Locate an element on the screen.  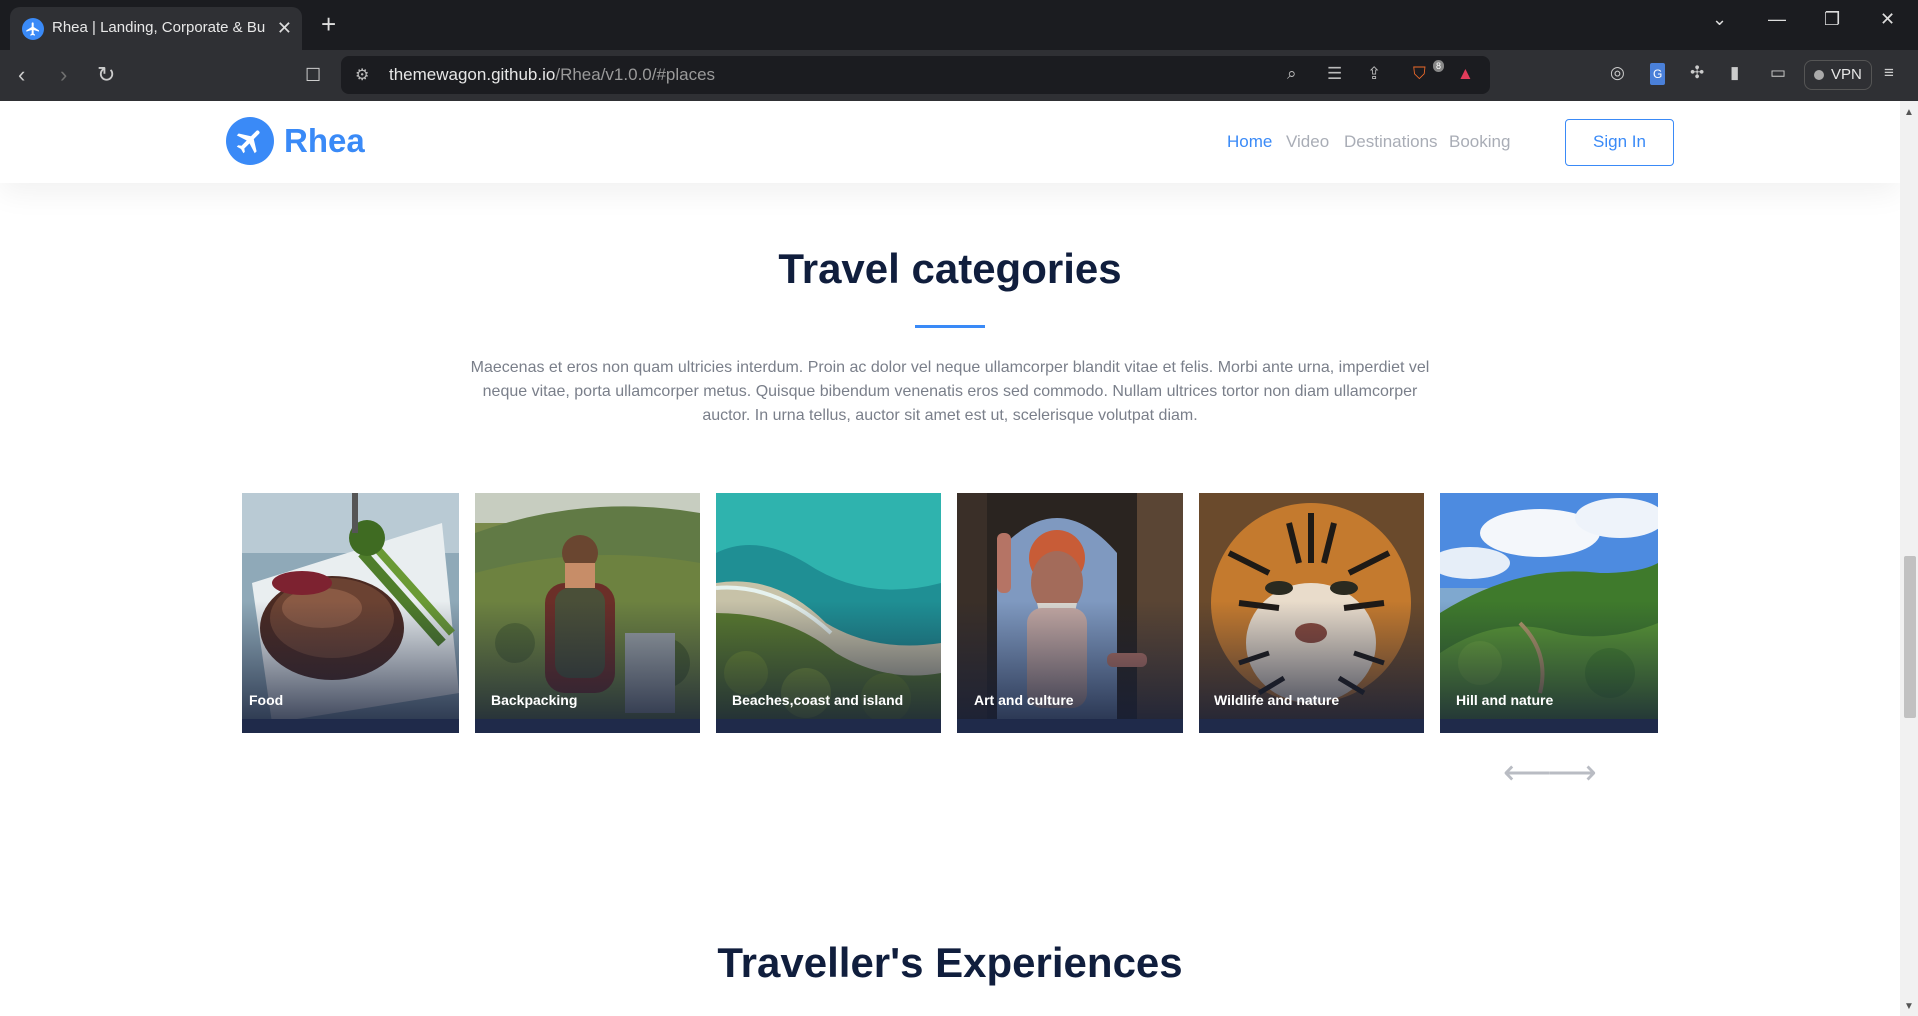
vpn-button: VPN is located at coordinates (1838, 75).